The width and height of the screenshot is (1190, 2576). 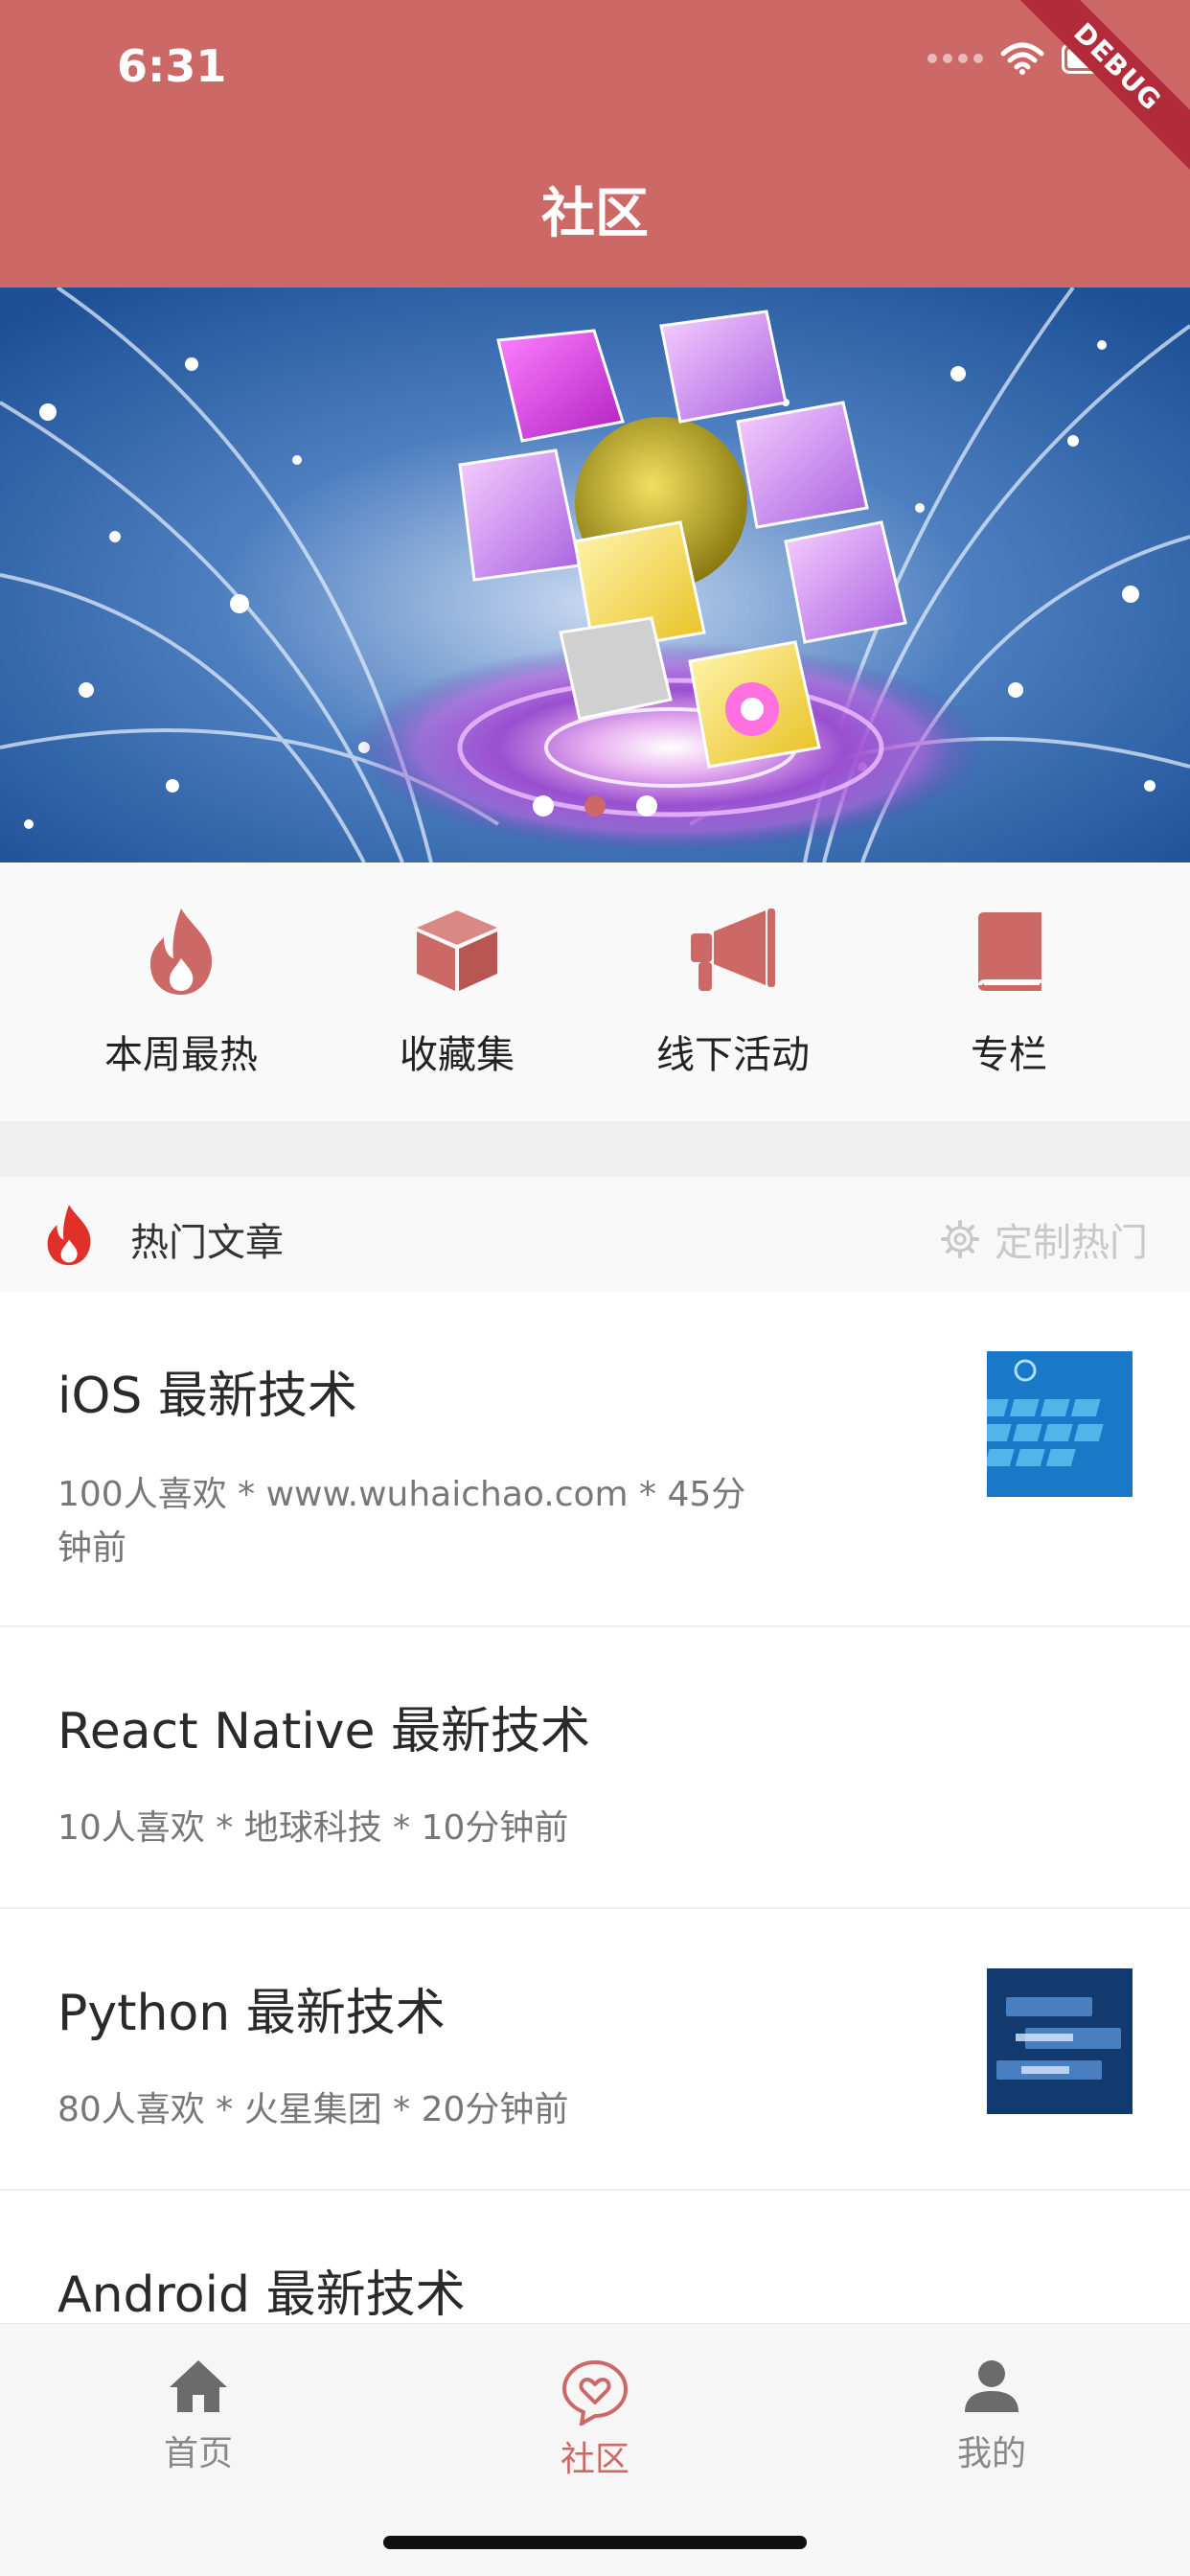 I want to click on article-meta: 10人喜欢 * 地球科技 * 10分钟前, so click(x=313, y=1828).